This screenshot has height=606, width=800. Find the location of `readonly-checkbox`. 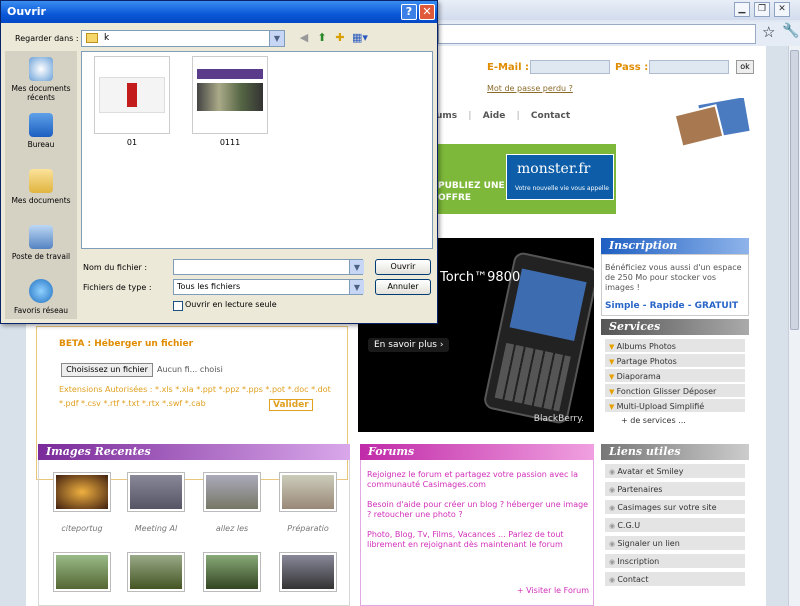

readonly-checkbox is located at coordinates (178, 306).